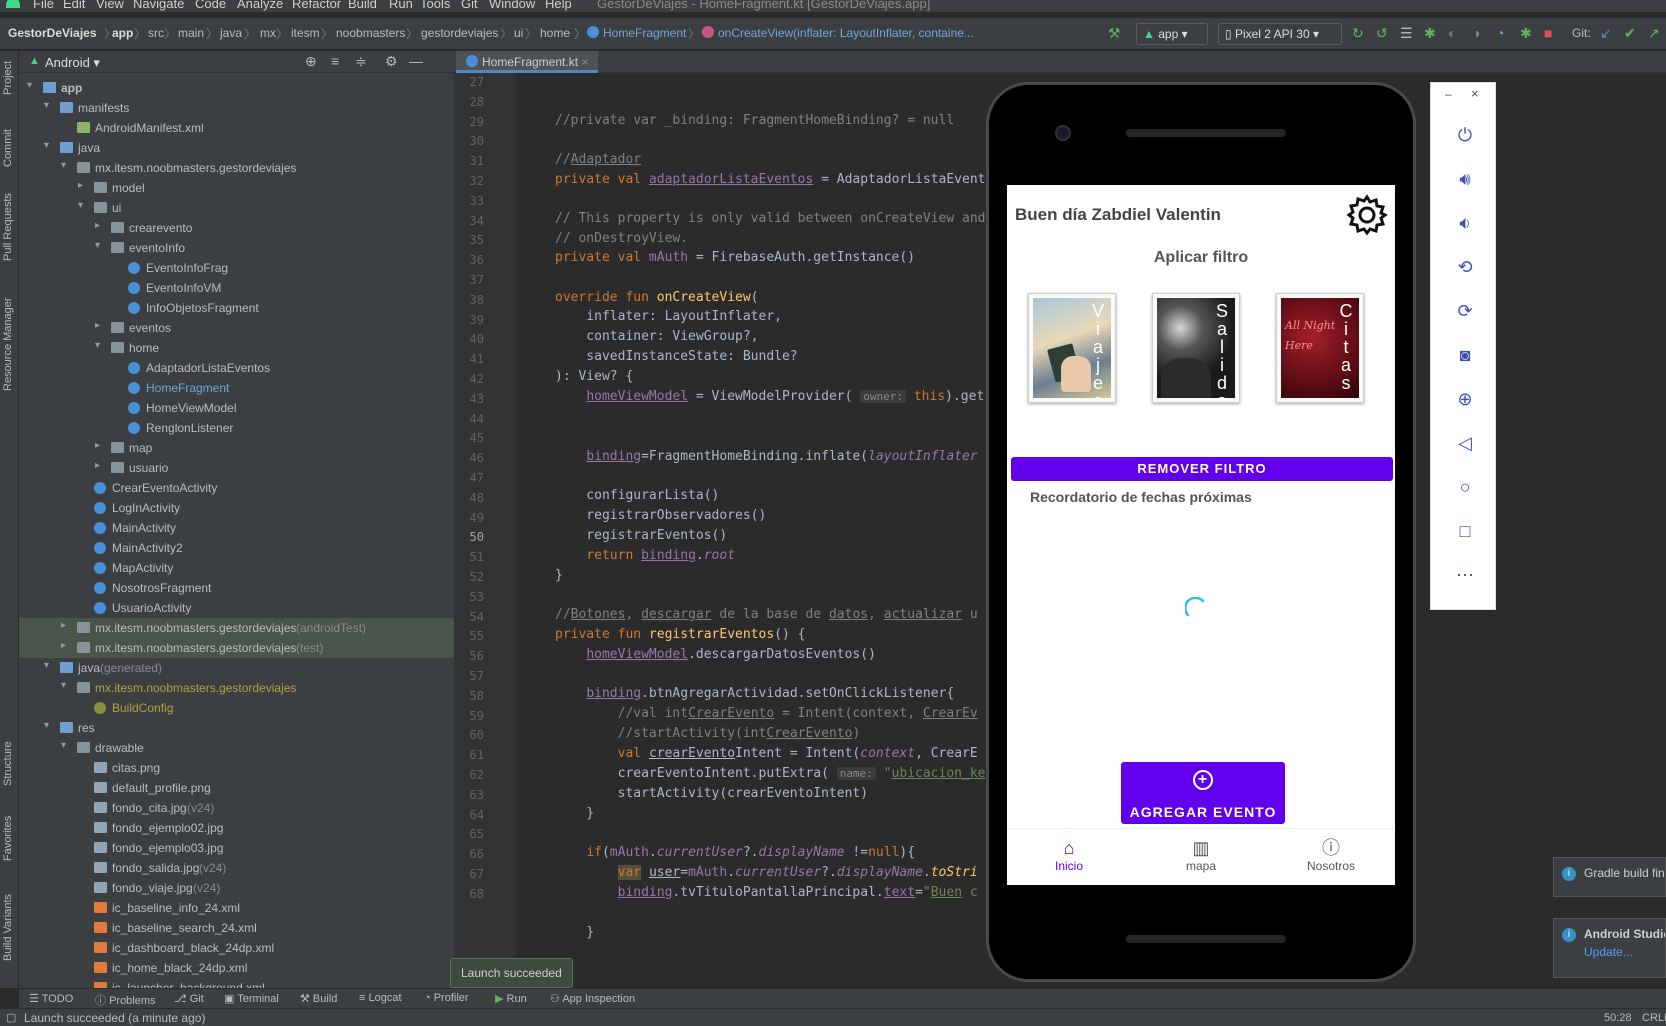 This screenshot has width=1666, height=1026. I want to click on attach-icon: ◑, so click(1476, 33).